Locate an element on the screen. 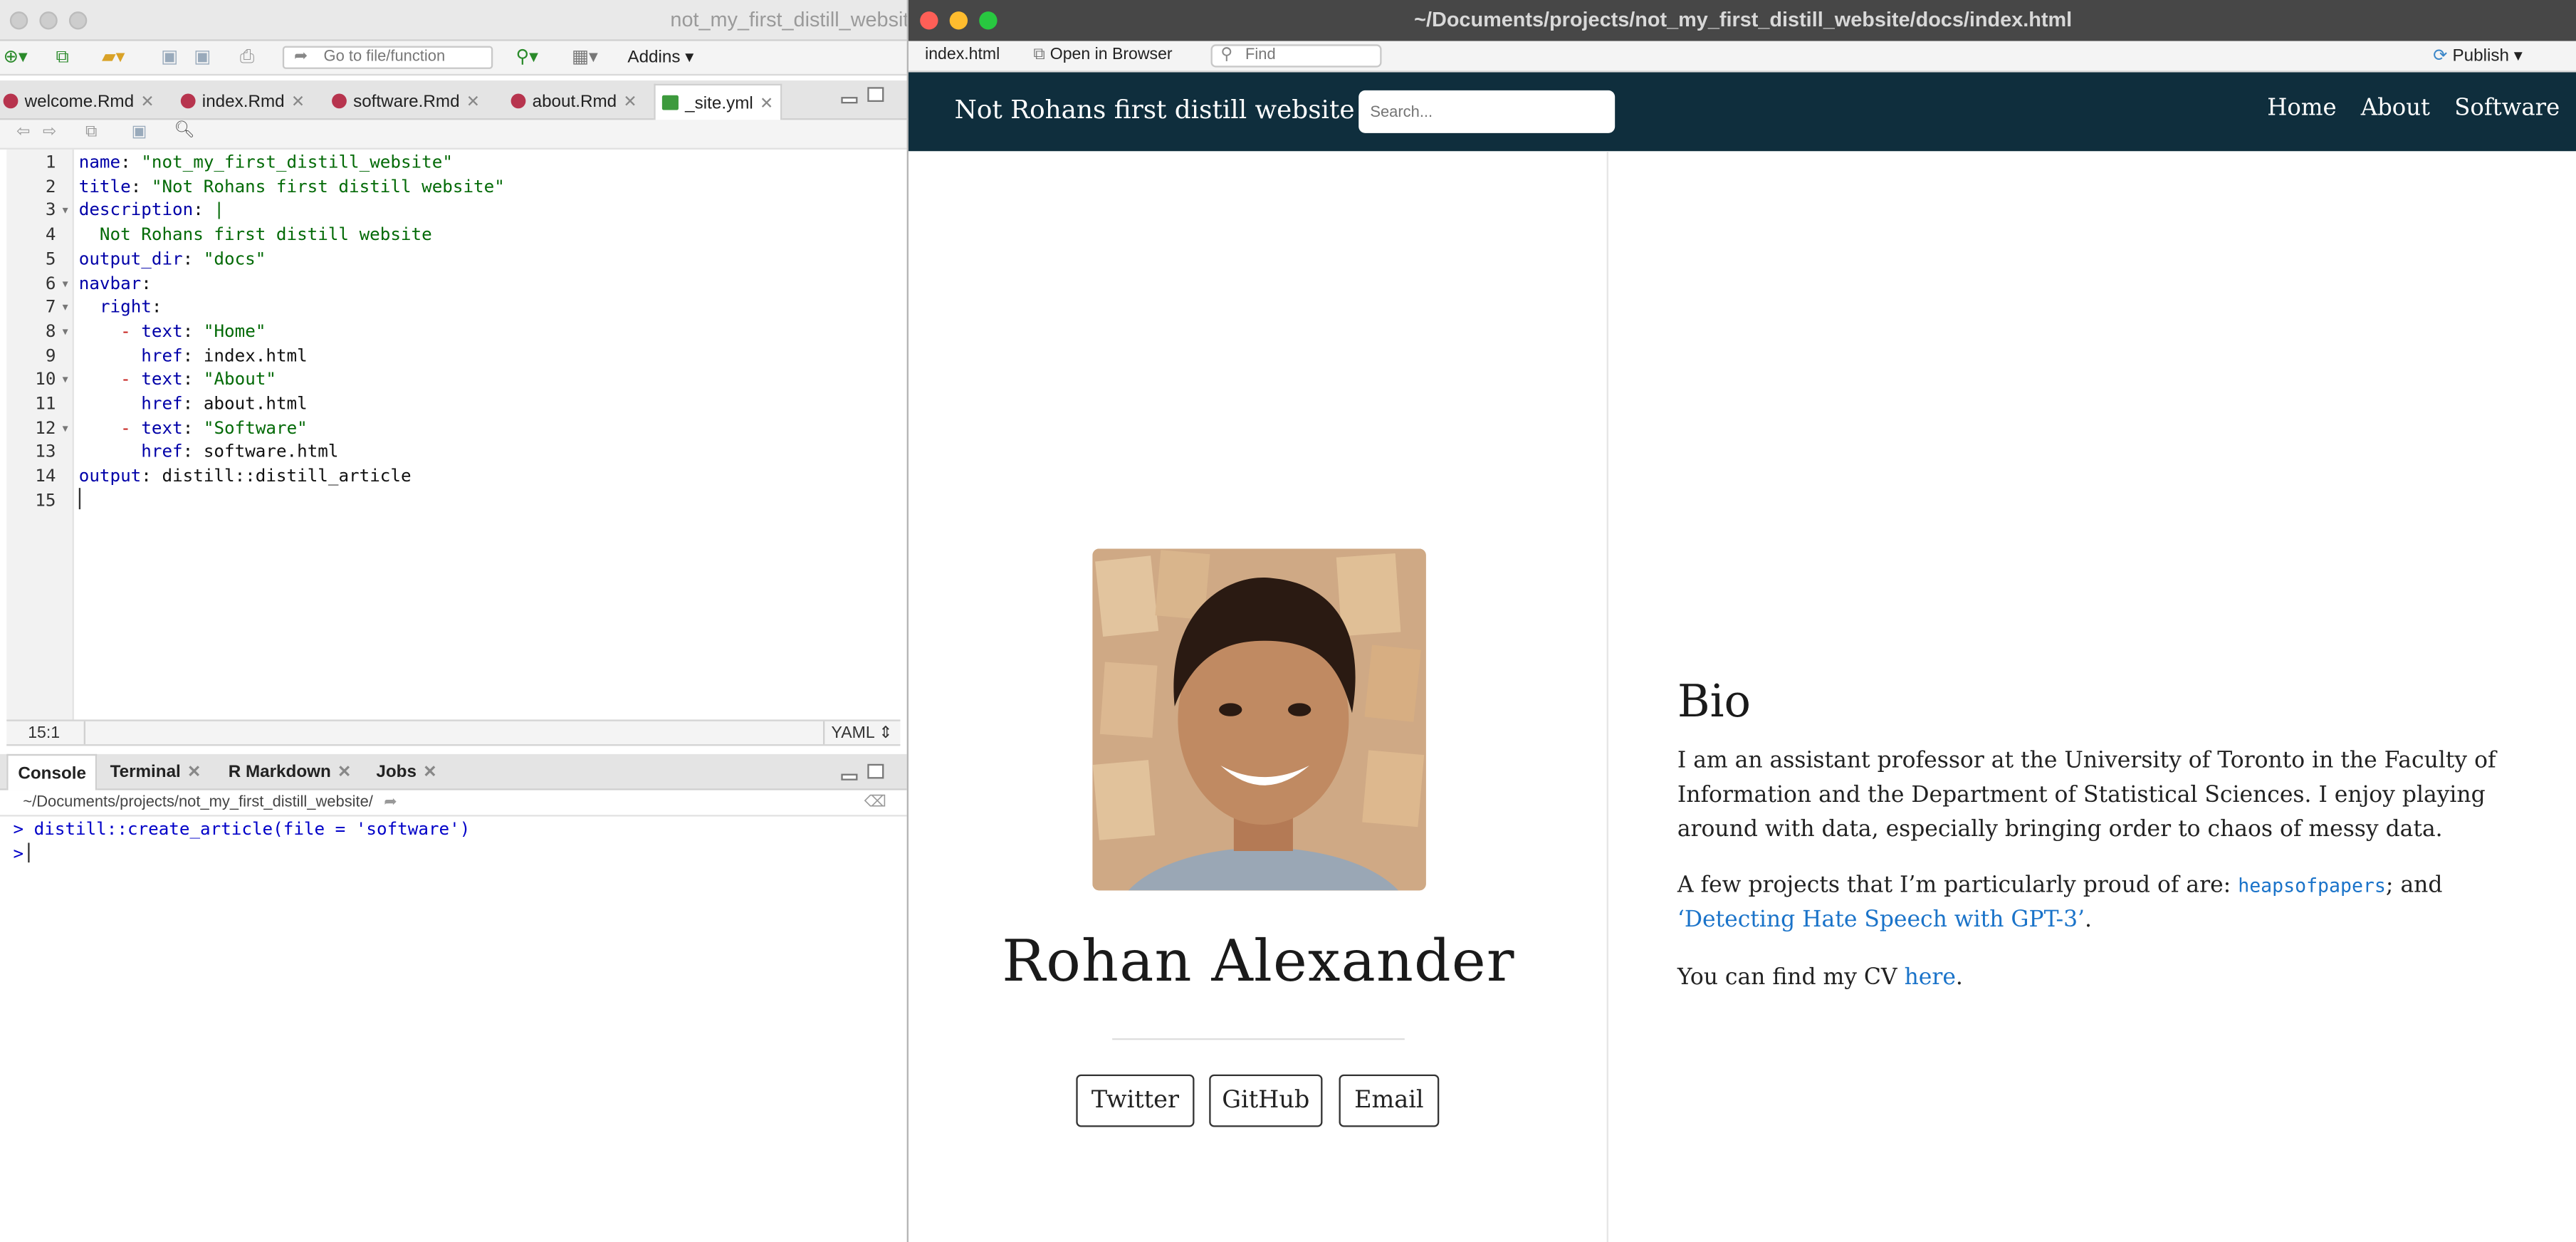 Image resolution: width=2576 pixels, height=1242 pixels. code-line: - text: "Software" is located at coordinates (214, 428).